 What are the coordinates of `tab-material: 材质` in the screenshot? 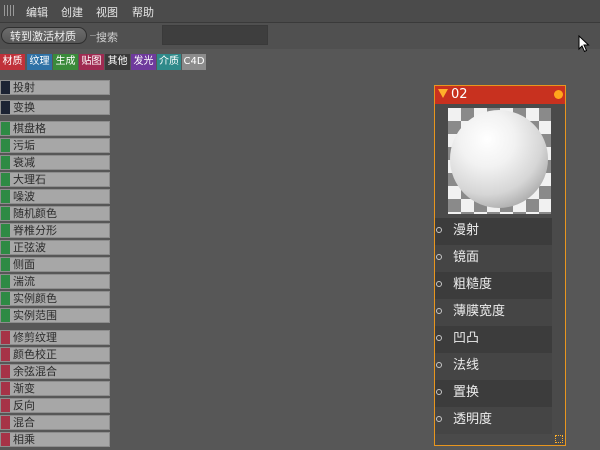 It's located at (12, 62).